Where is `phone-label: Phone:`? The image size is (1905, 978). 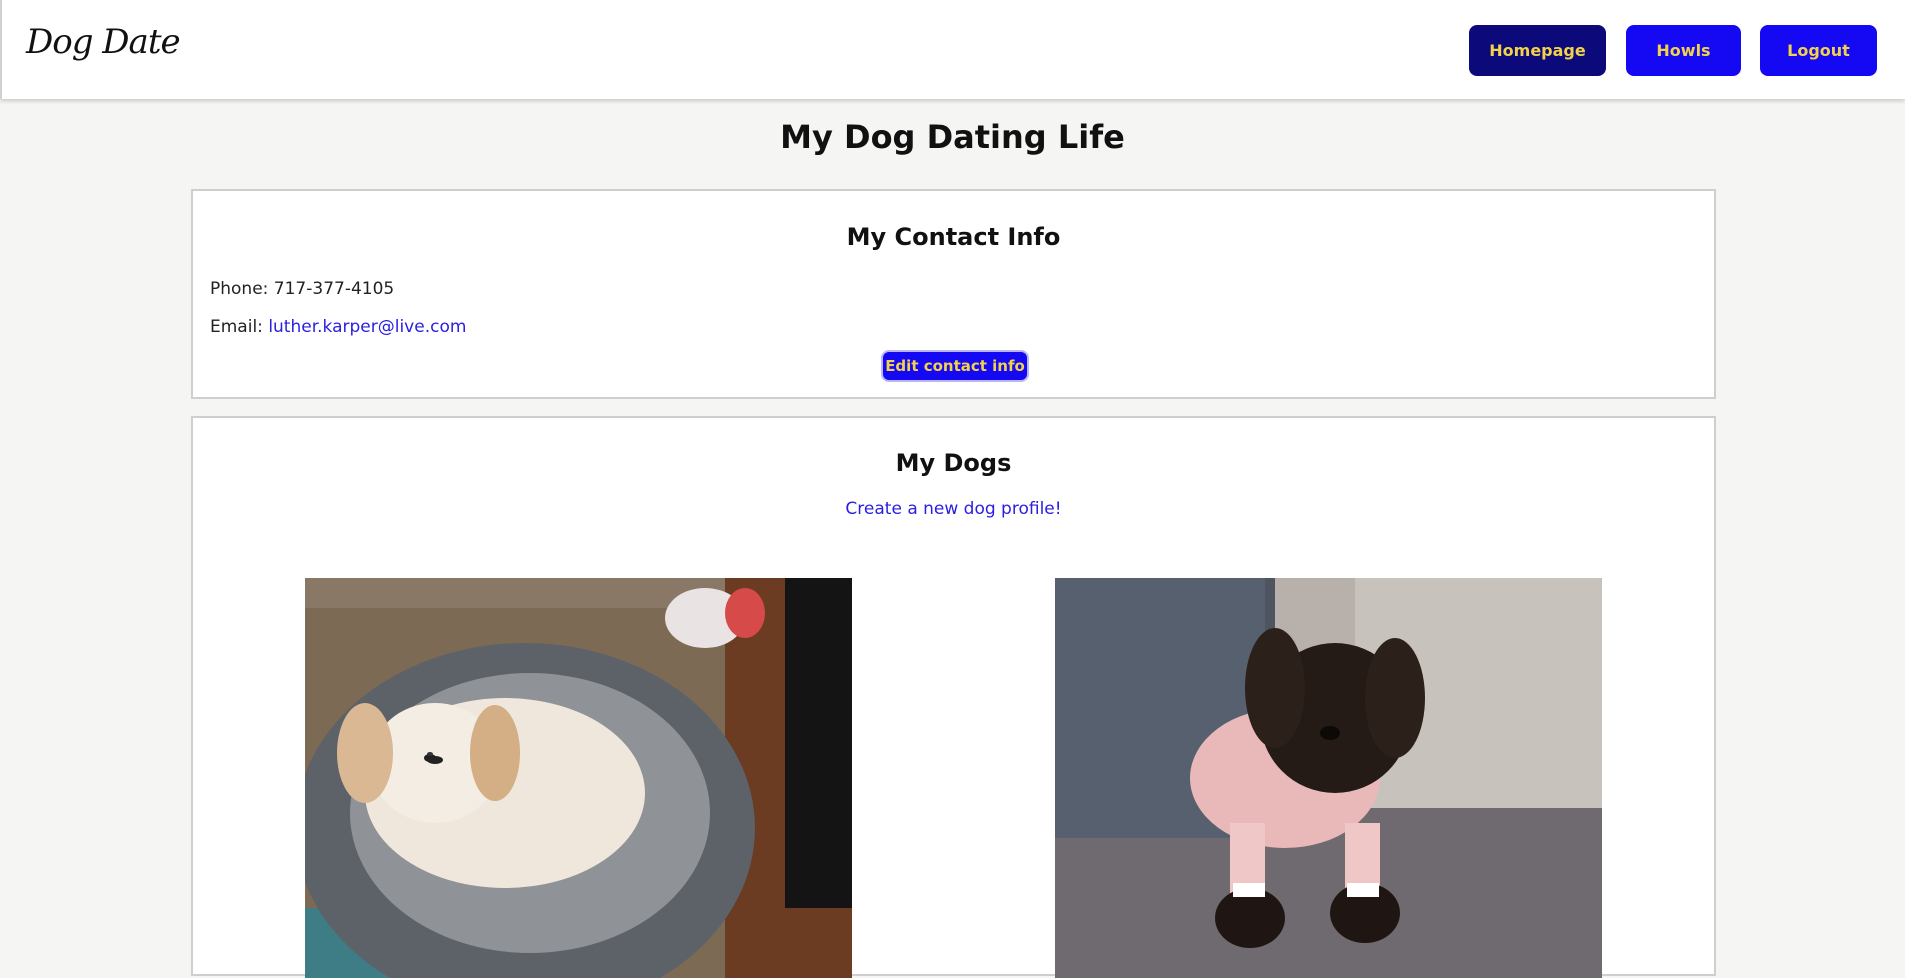
phone-label: Phone: is located at coordinates (239, 289).